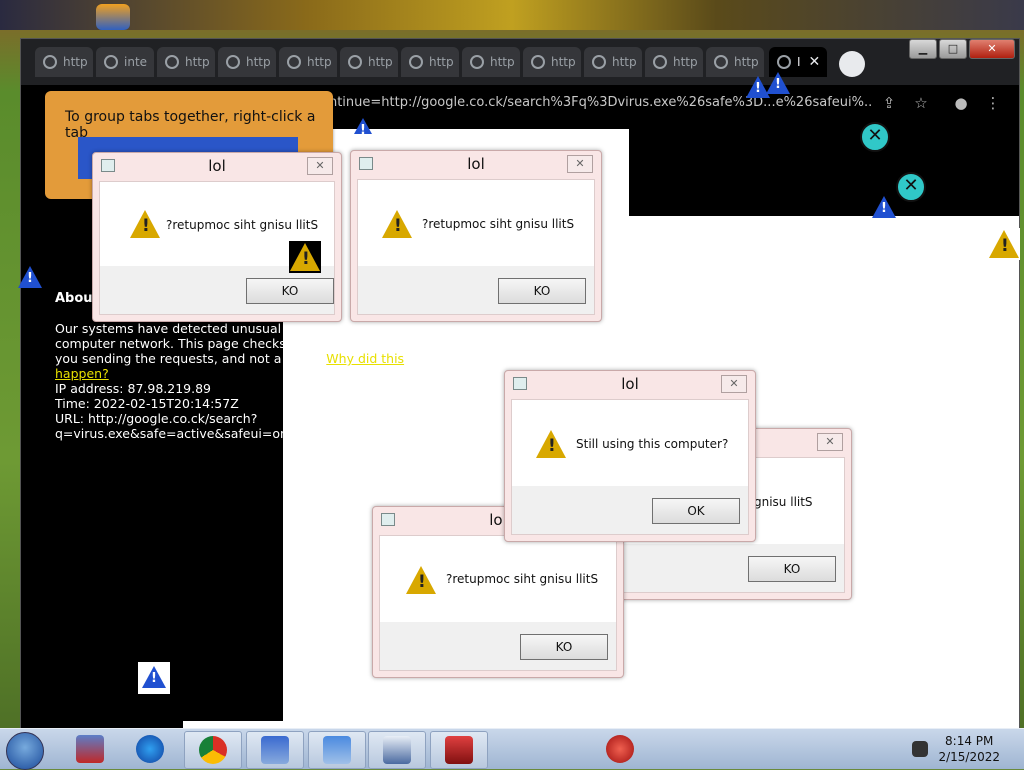 The image size is (1024, 770). I want to click on close-window-button: ✕, so click(992, 49).